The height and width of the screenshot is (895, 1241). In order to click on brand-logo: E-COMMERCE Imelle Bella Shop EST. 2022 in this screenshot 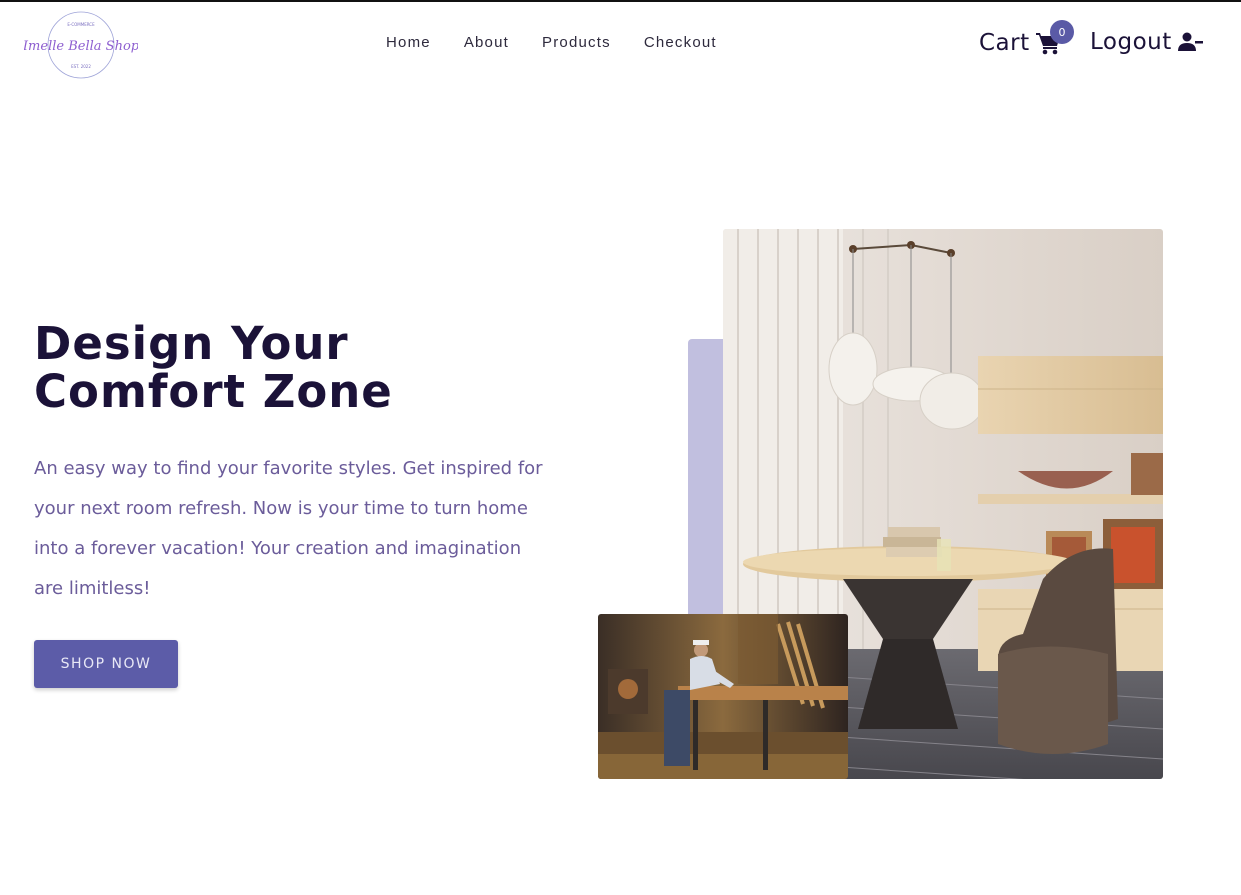, I will do `click(81, 45)`.